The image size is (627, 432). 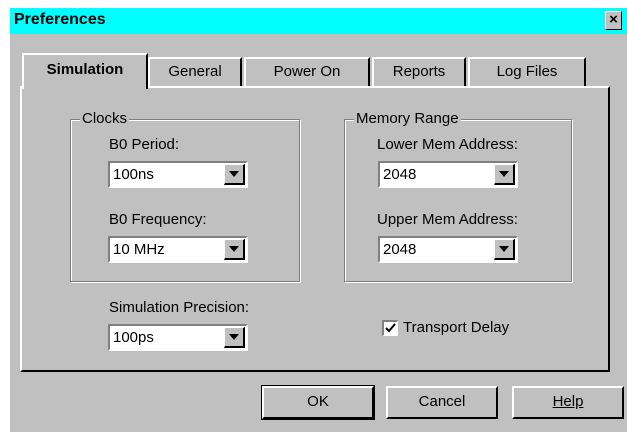 What do you see at coordinates (456, 327) in the screenshot?
I see `transport-delay-label: Transport Delay` at bounding box center [456, 327].